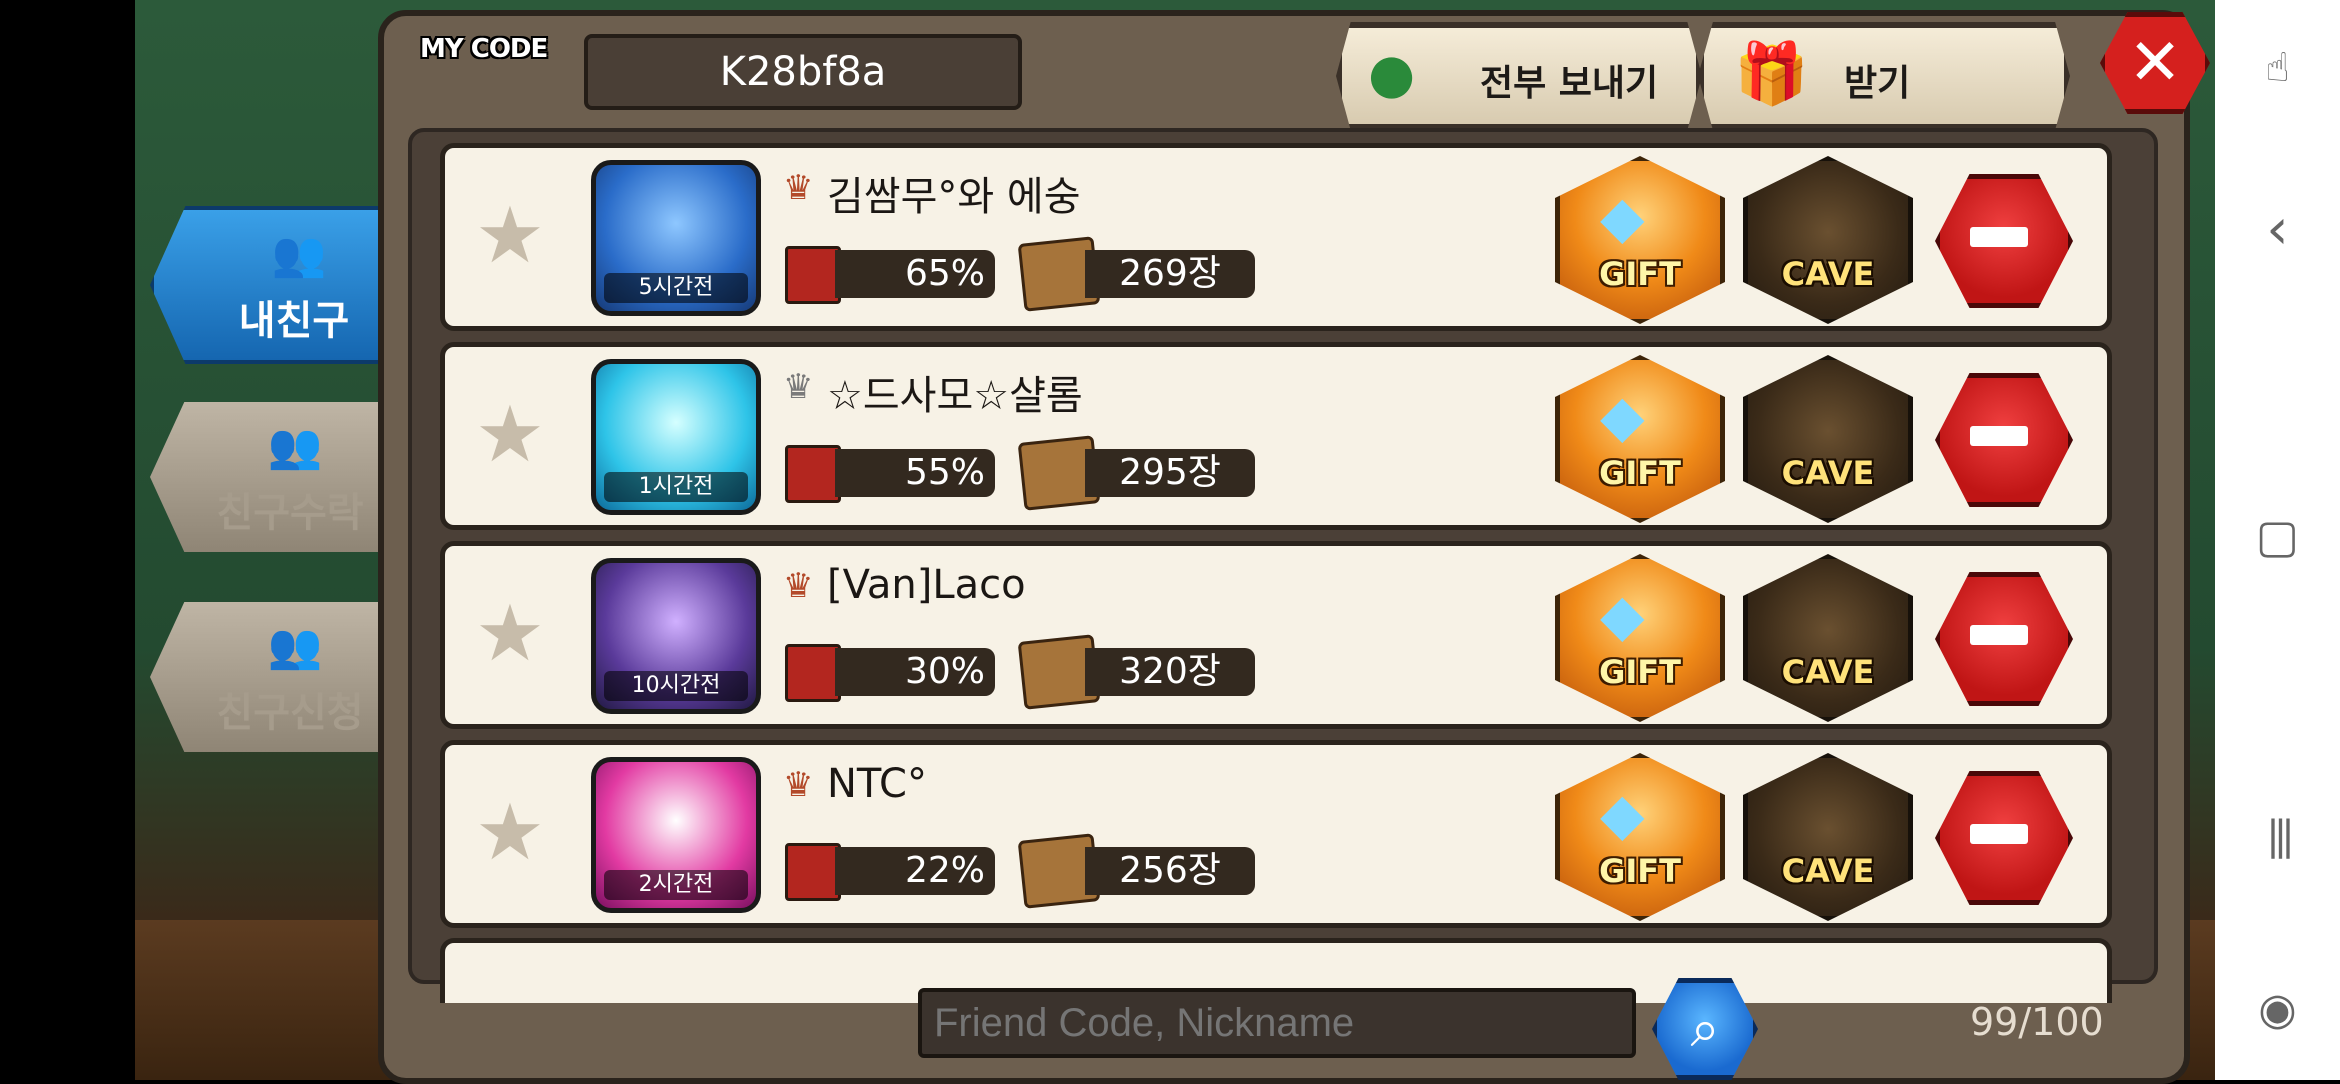  Describe the element at coordinates (676, 487) in the screenshot. I see `last-seen-time: 1시간전` at that location.